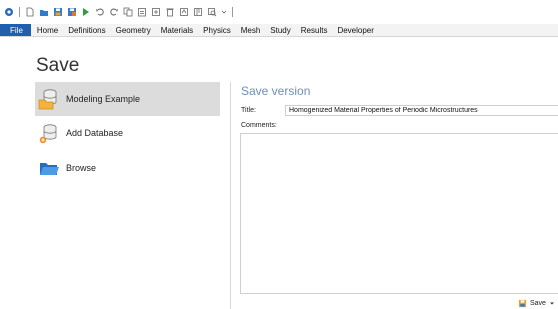  I want to click on save-button-label: Save, so click(538, 303).